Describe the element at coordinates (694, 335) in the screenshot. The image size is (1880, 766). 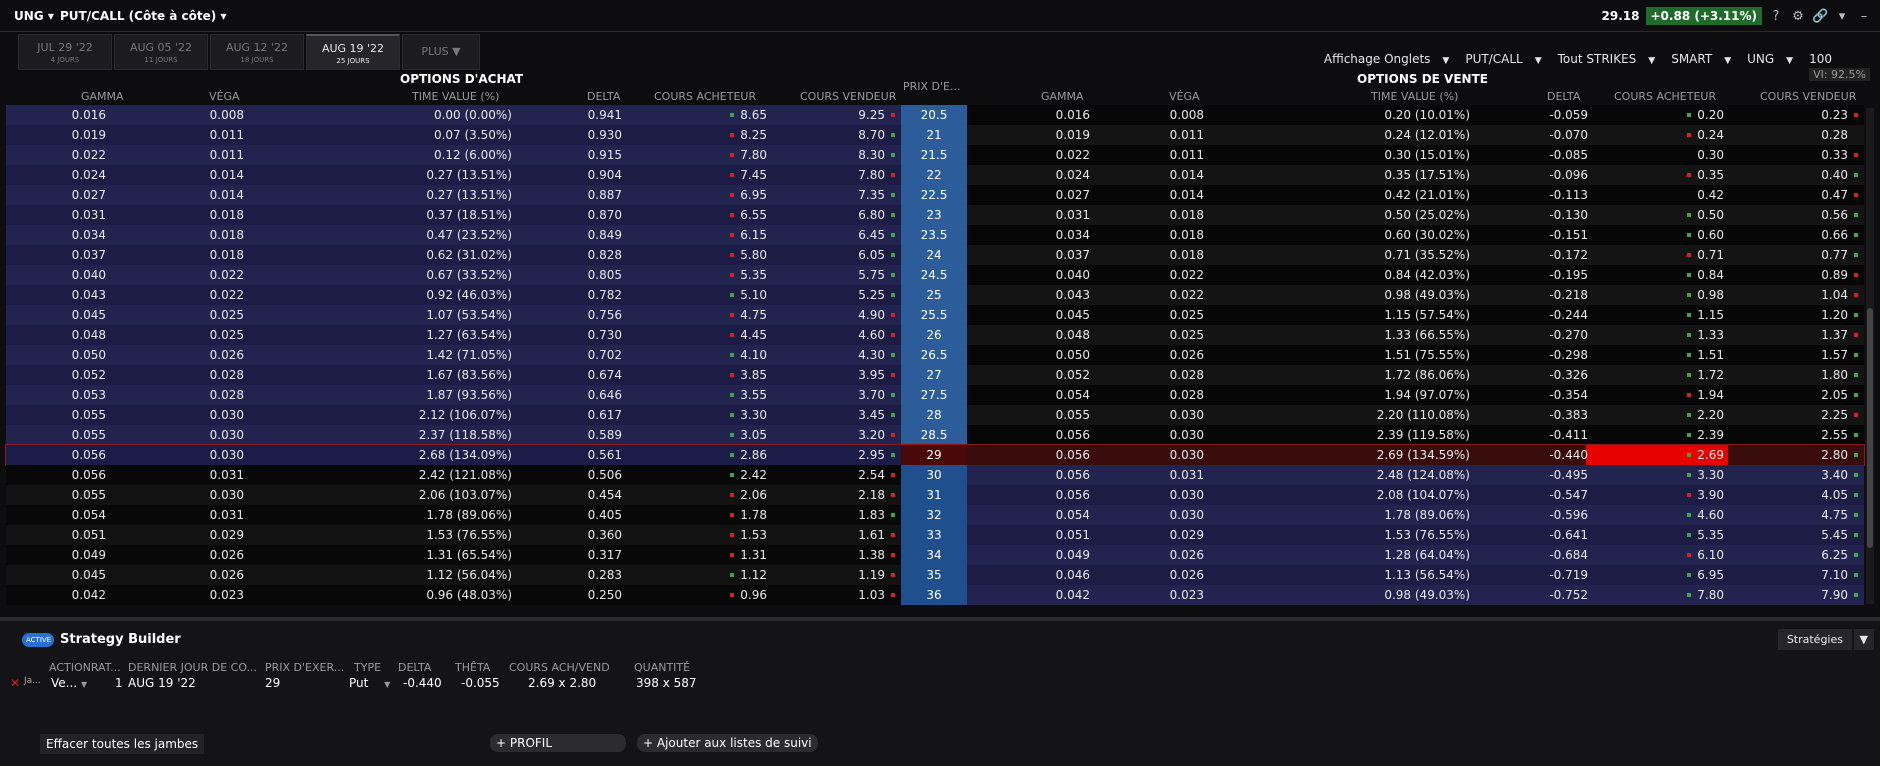
I see `call-bid-cell: 4.45` at that location.